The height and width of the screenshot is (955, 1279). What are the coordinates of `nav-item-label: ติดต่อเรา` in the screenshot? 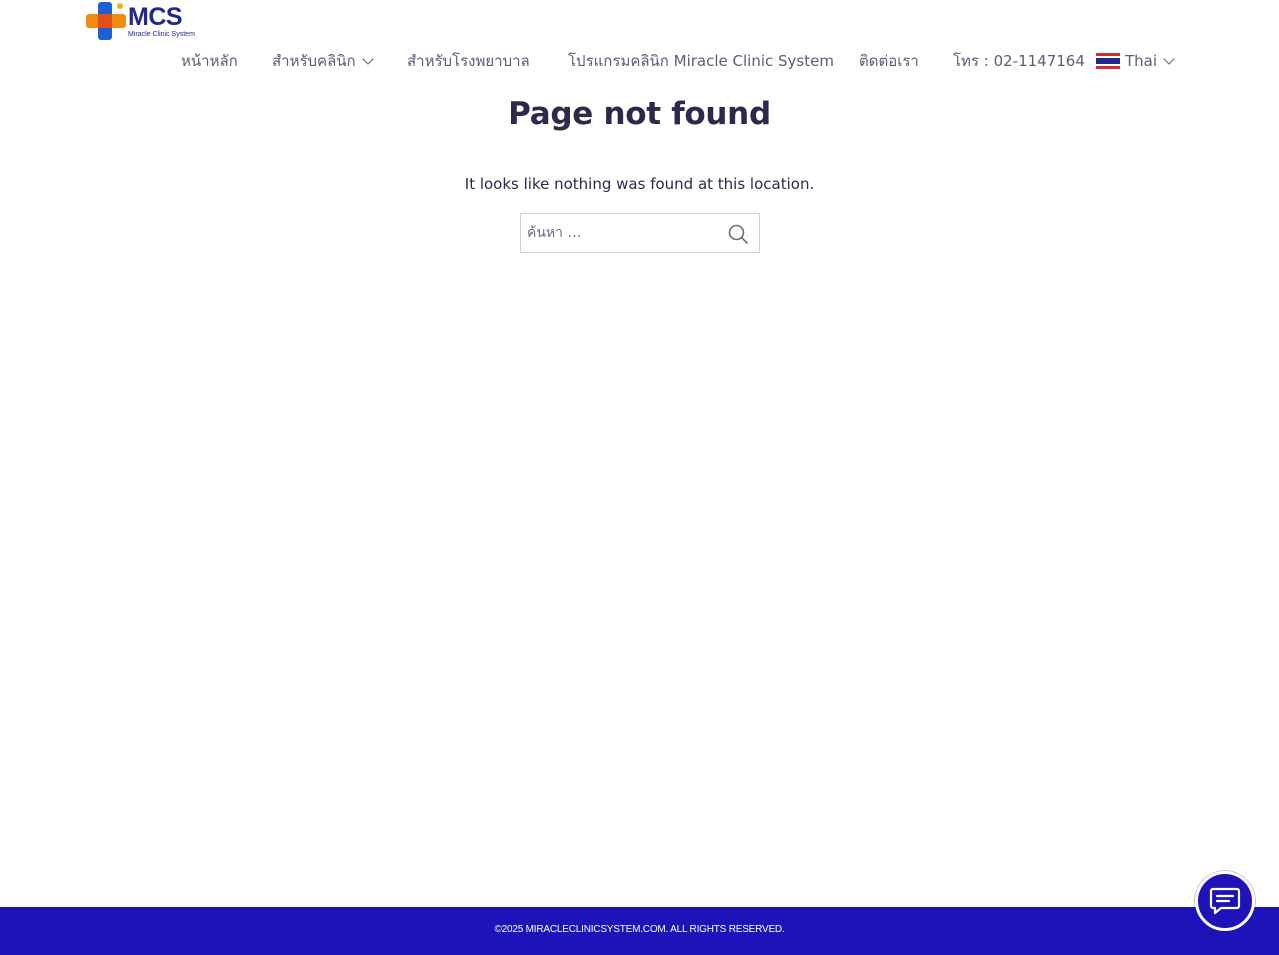 It's located at (889, 61).